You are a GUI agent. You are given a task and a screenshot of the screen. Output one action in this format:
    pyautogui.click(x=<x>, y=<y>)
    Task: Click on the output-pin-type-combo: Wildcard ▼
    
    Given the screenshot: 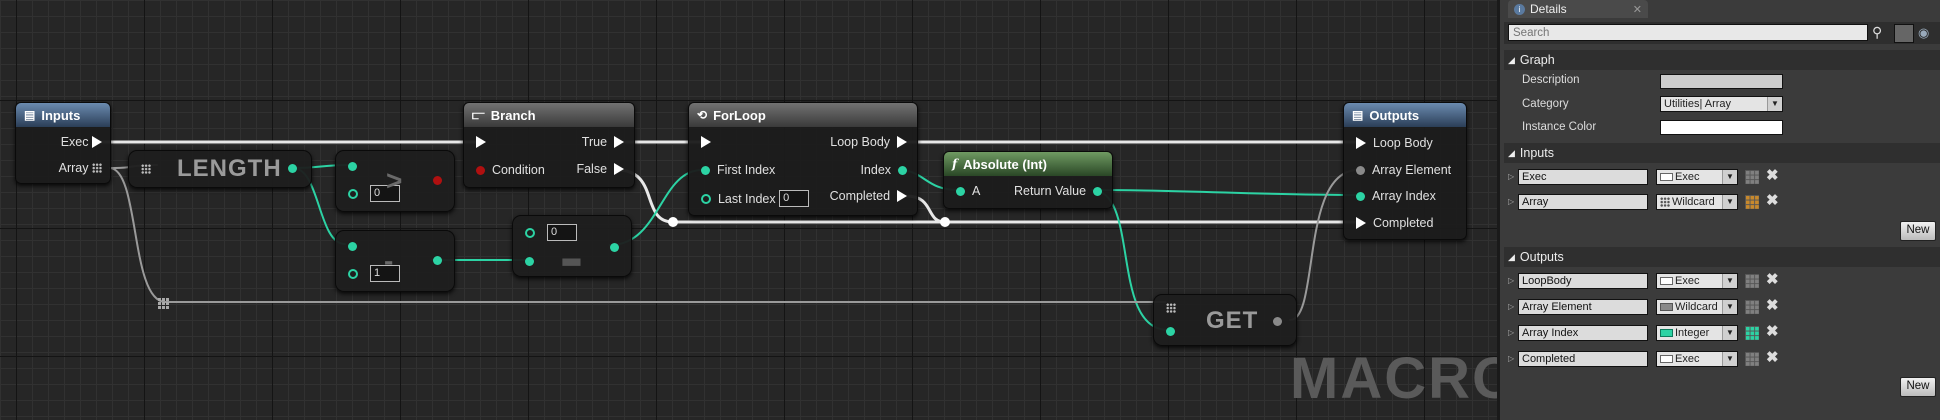 What is the action you would take?
    pyautogui.click(x=1697, y=307)
    